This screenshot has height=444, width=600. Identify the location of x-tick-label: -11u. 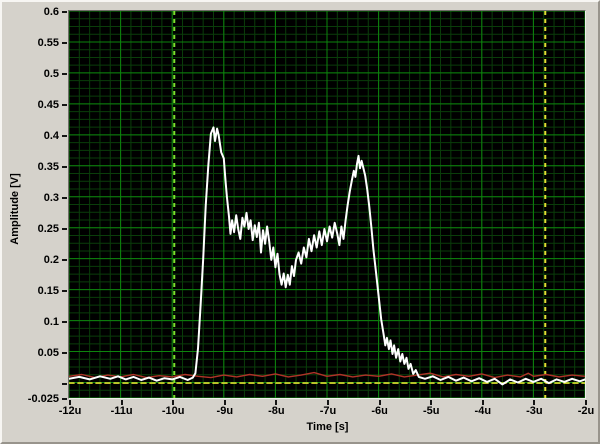
(121, 411).